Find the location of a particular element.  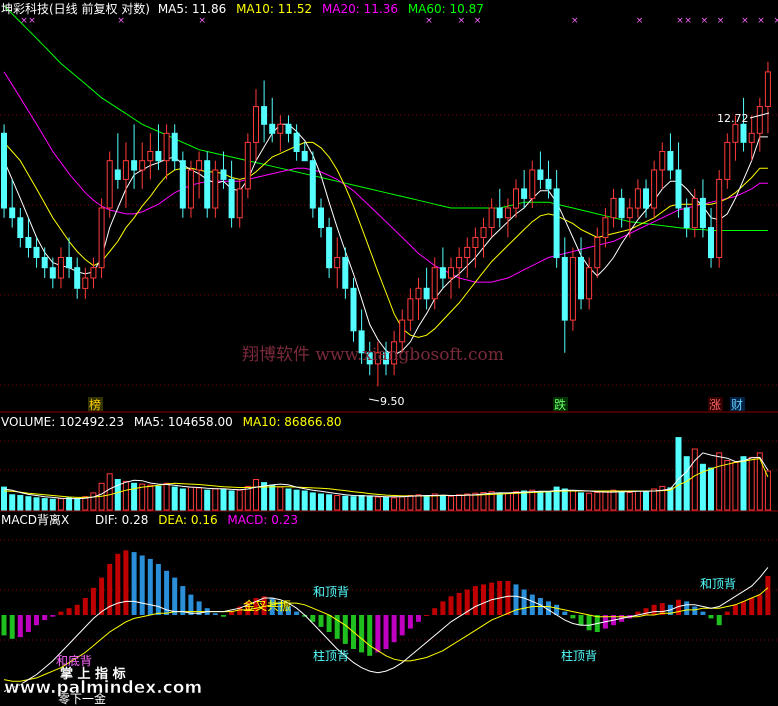

volume-ma5-readout: MA5: 104658.00 is located at coordinates (183, 422).